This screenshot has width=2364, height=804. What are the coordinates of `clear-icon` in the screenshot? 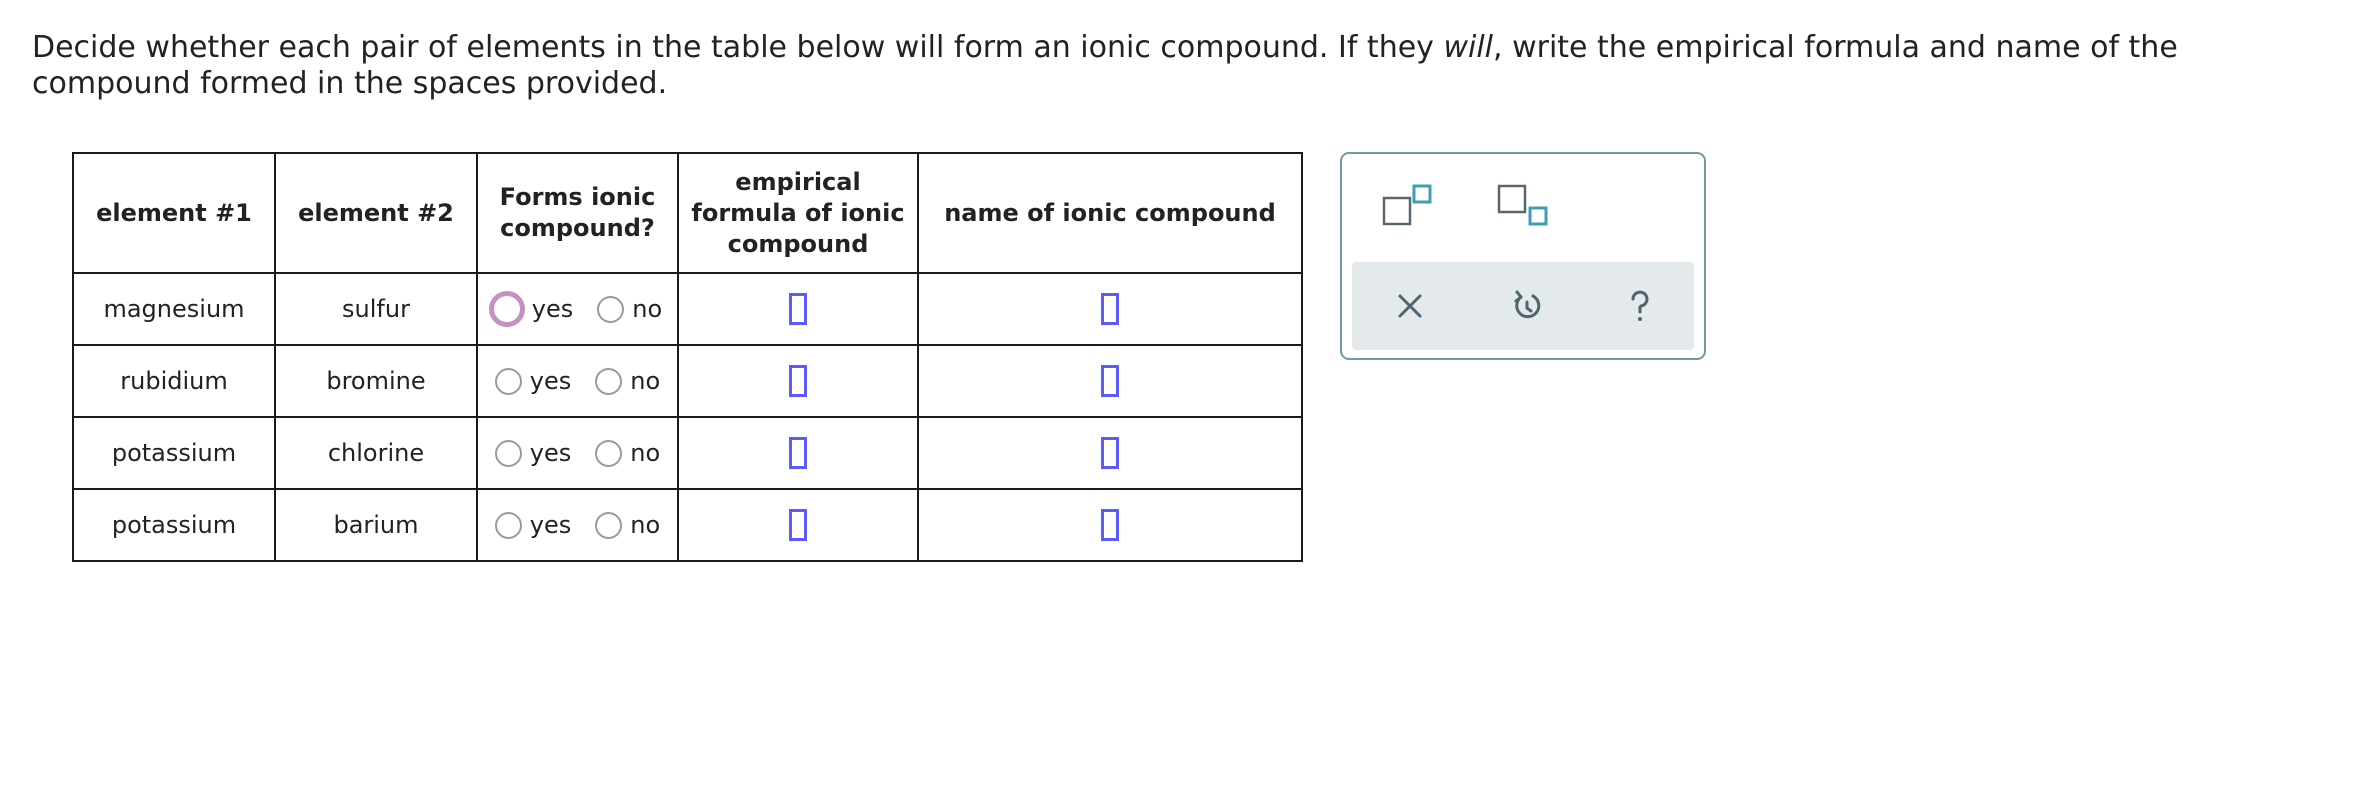 It's located at (1410, 306).